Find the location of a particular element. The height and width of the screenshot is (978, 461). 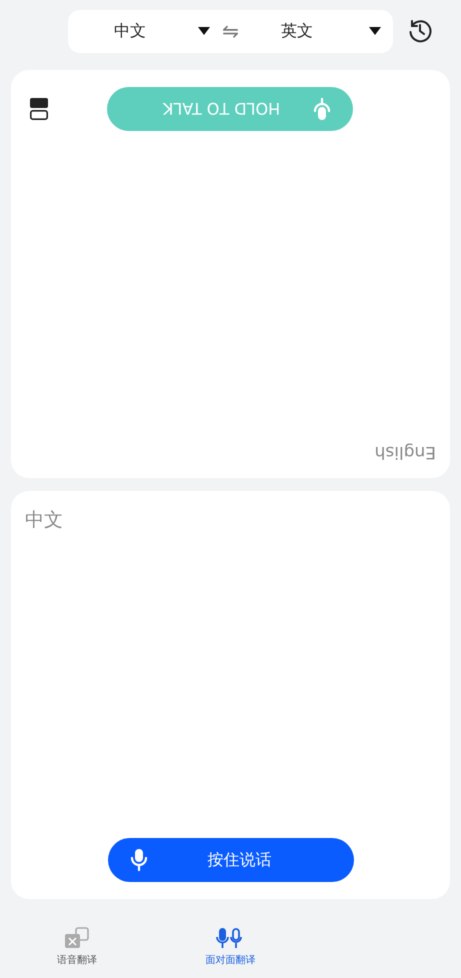

split-screen-icon is located at coordinates (39, 109).